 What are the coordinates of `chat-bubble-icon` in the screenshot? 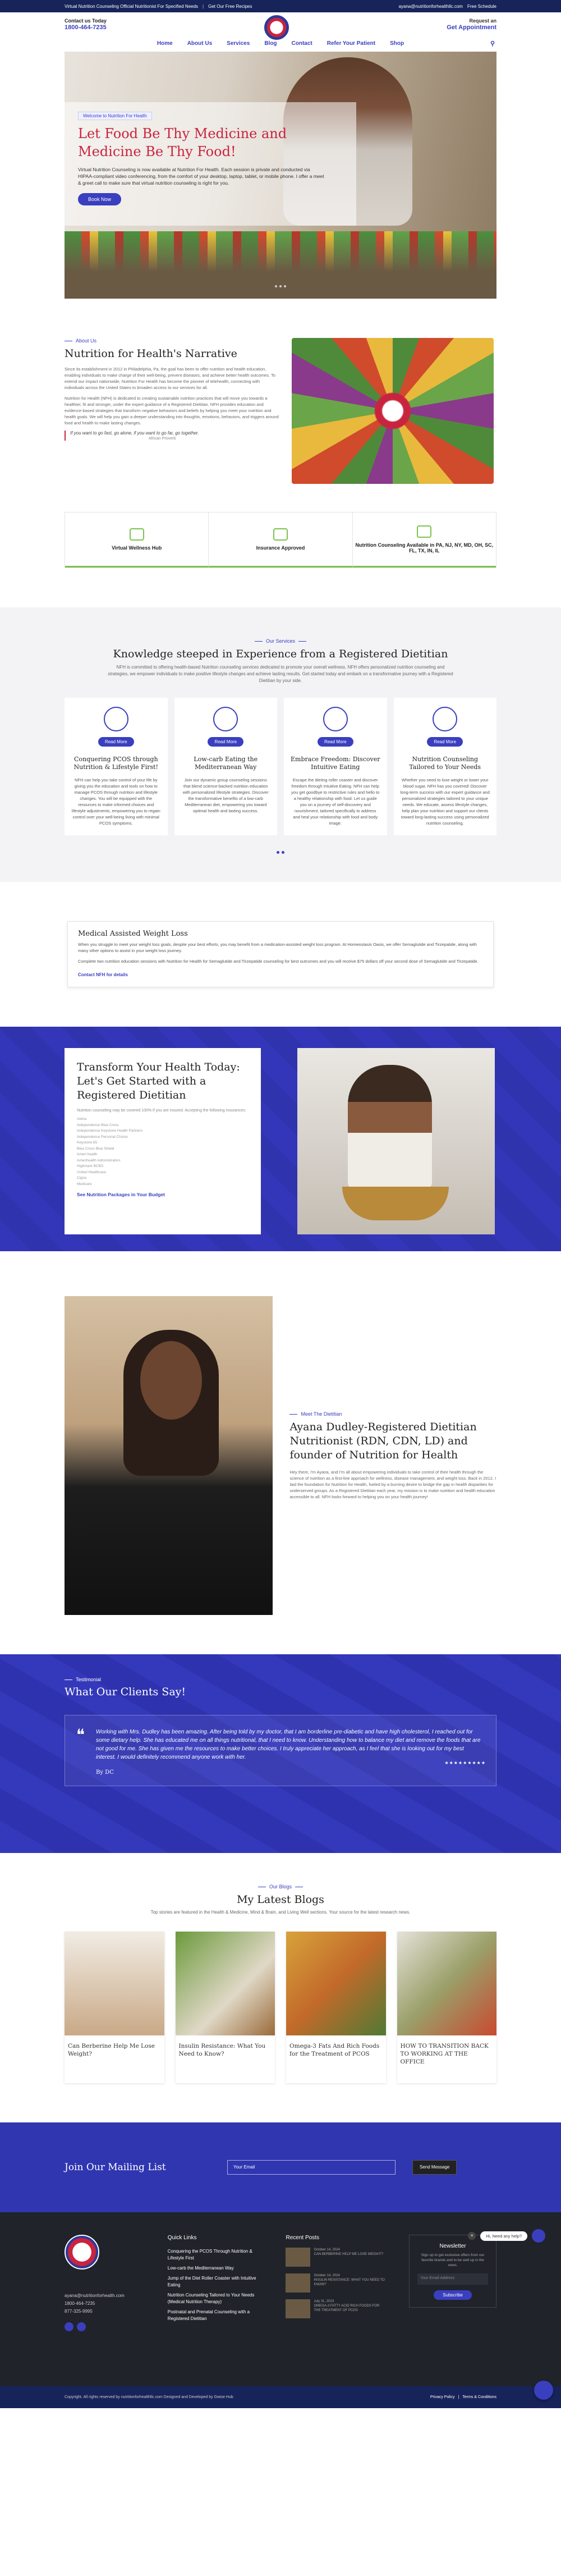 It's located at (543, 2390).